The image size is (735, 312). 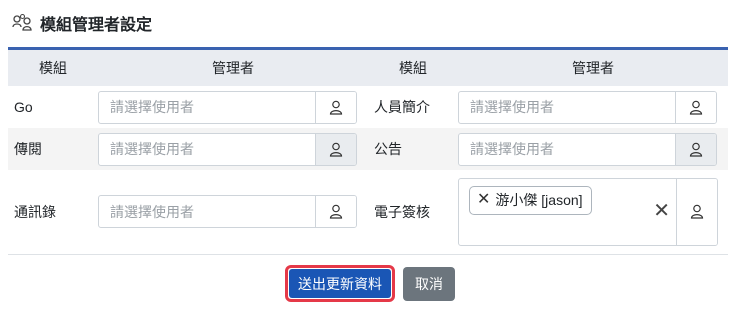 What do you see at coordinates (539, 200) in the screenshot?
I see `selected-user-label: 游小傑 [jason]` at bounding box center [539, 200].